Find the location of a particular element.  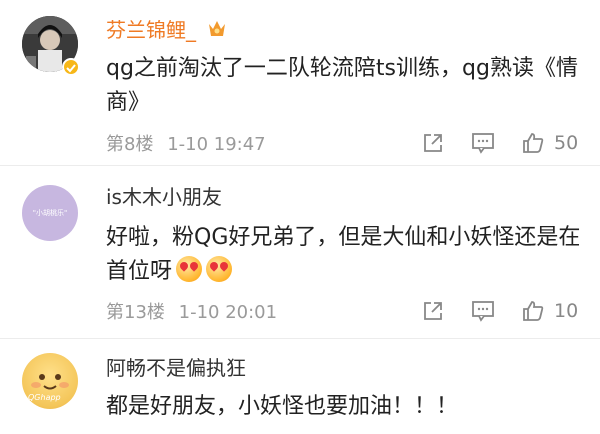

avatar-text: "小胡桃乐" is located at coordinates (50, 213).